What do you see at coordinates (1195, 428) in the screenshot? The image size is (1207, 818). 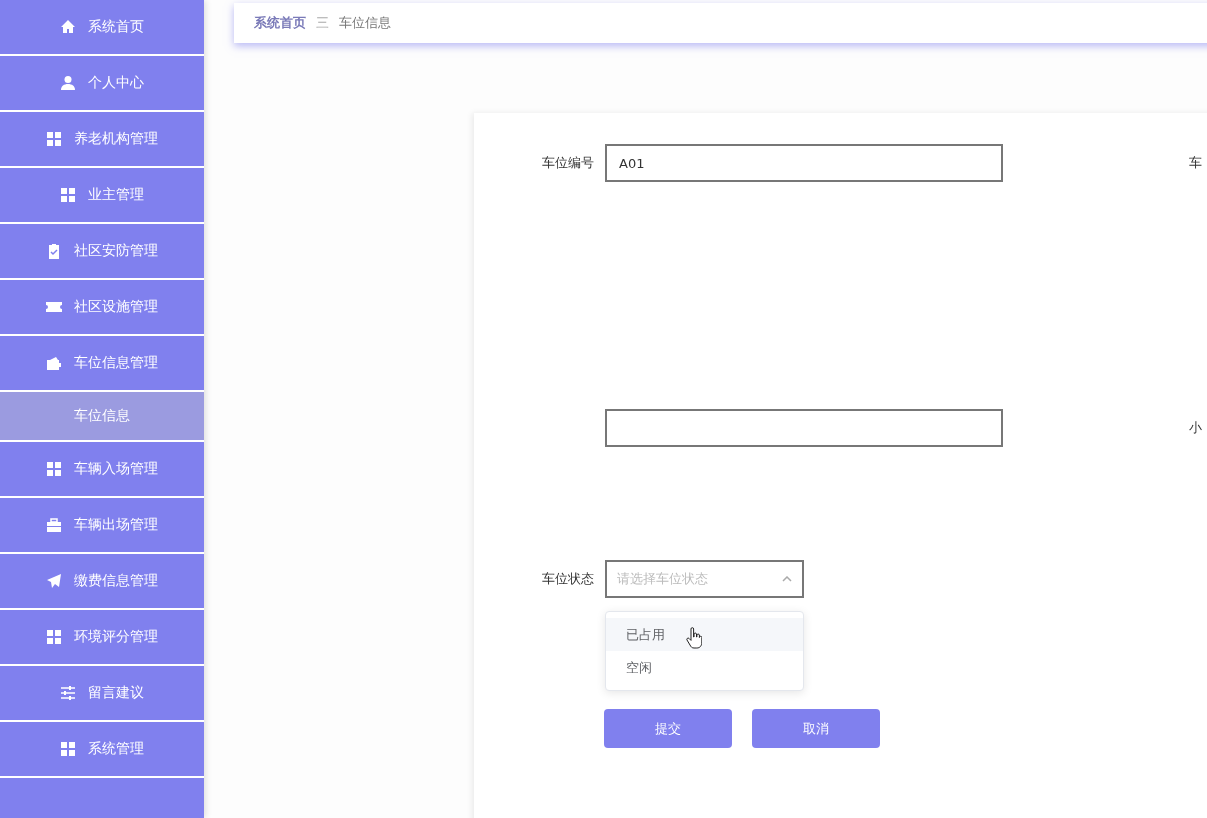 I see `field-label: 小` at bounding box center [1195, 428].